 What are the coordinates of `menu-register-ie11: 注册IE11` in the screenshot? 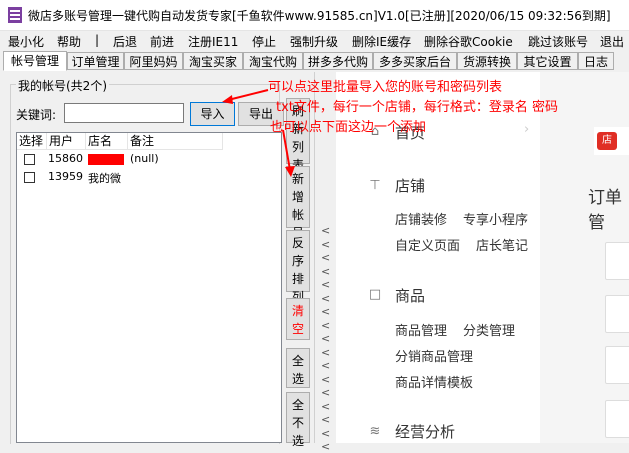 It's located at (213, 41).